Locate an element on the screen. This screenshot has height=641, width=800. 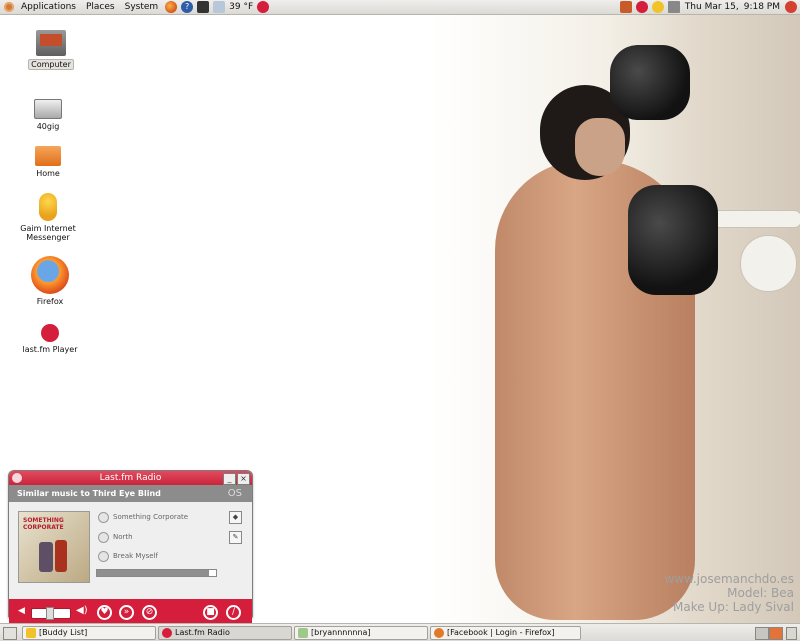
album-cover: SOMETHING CORPORATE is located at coordinates (54, 547).